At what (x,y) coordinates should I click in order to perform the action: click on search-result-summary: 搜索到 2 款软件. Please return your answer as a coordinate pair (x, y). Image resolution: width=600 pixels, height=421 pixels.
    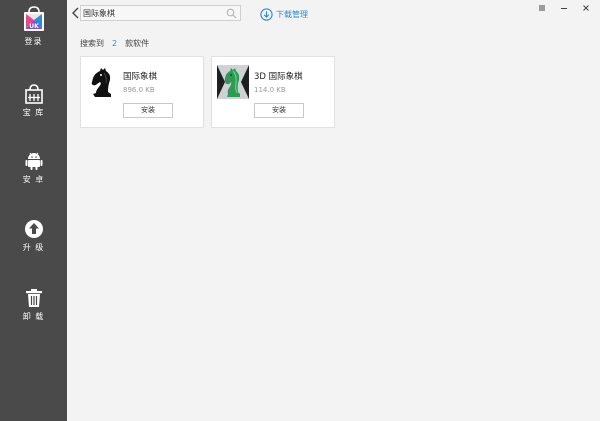
    Looking at the image, I should click on (114, 43).